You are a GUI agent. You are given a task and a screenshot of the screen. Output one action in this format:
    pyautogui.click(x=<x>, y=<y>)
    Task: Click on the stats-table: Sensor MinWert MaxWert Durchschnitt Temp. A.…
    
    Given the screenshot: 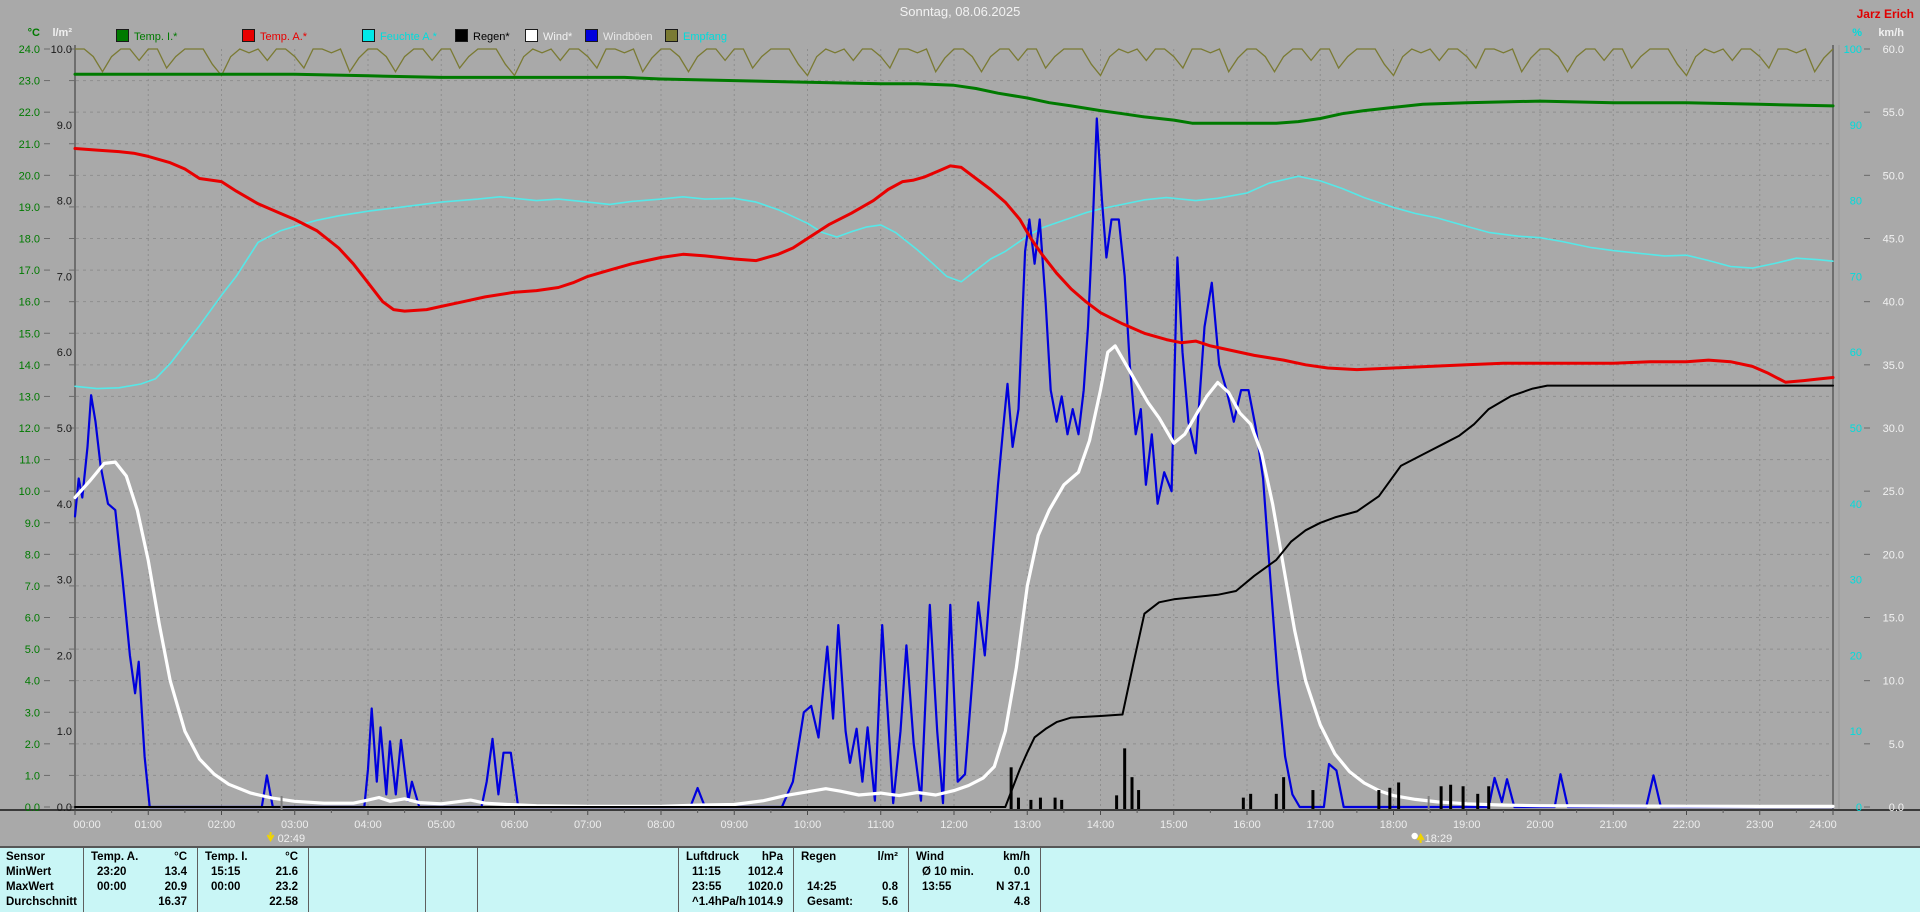 What is the action you would take?
    pyautogui.click(x=960, y=879)
    